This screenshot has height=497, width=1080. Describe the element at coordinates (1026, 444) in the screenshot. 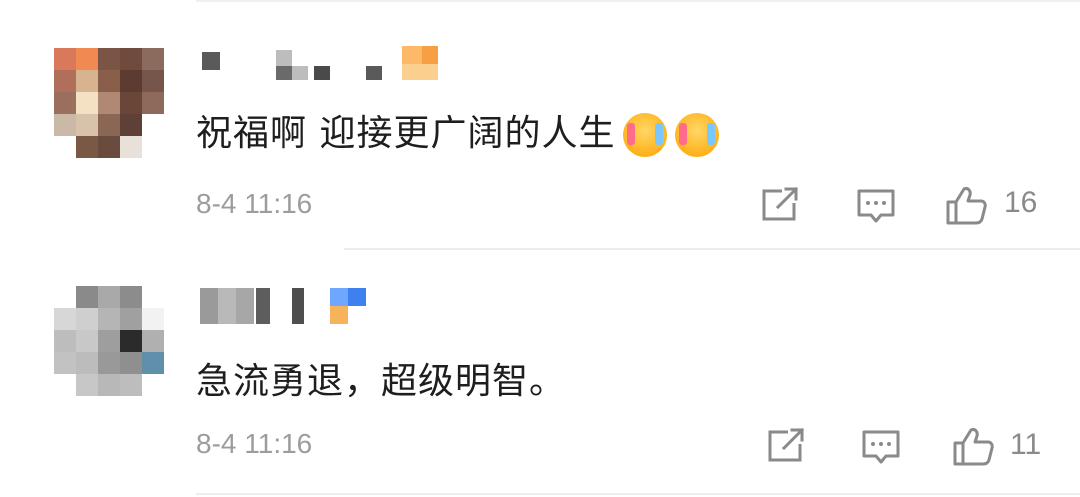

I see `like-count: 11` at that location.